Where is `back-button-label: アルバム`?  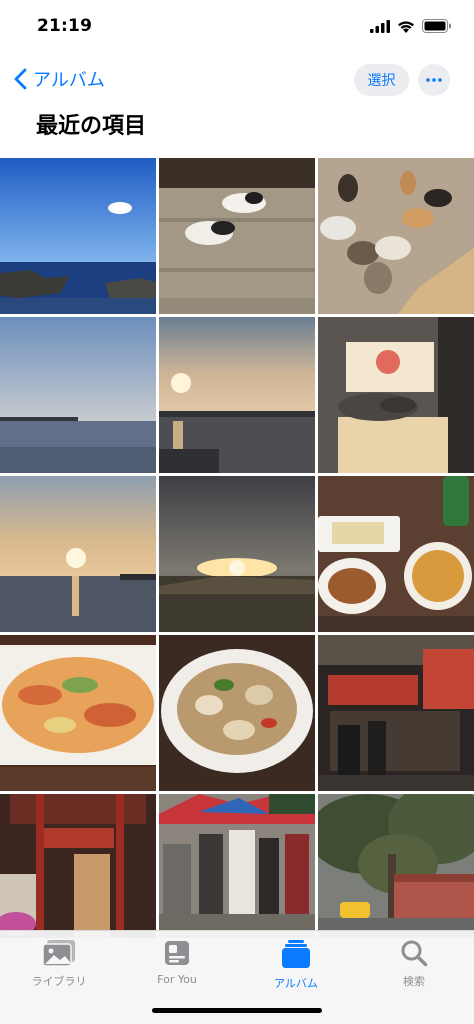
back-button-label: アルバム is located at coordinates (69, 80).